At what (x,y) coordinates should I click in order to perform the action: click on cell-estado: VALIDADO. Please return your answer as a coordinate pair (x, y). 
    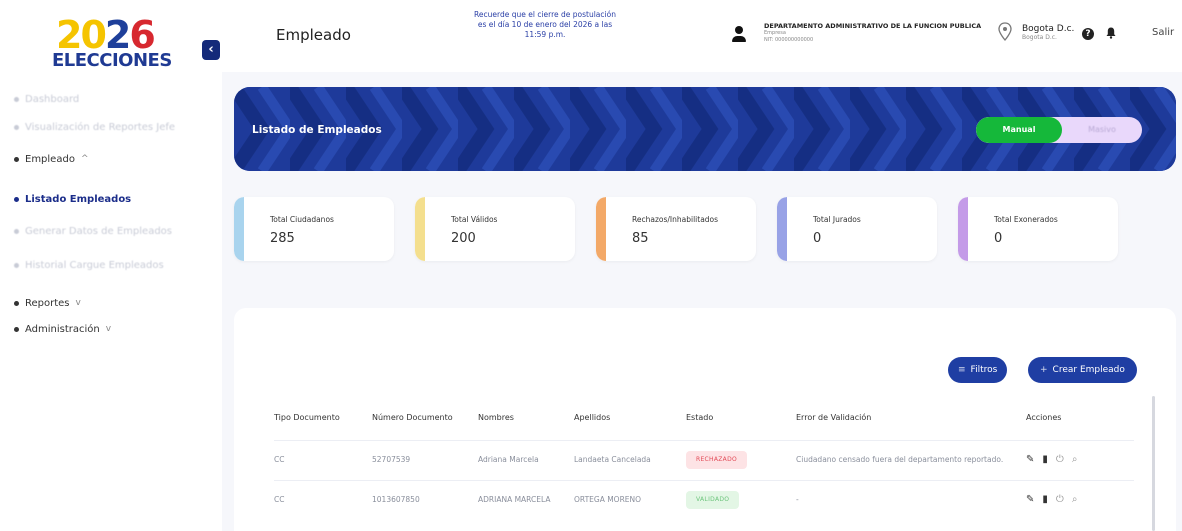
    Looking at the image, I should click on (741, 499).